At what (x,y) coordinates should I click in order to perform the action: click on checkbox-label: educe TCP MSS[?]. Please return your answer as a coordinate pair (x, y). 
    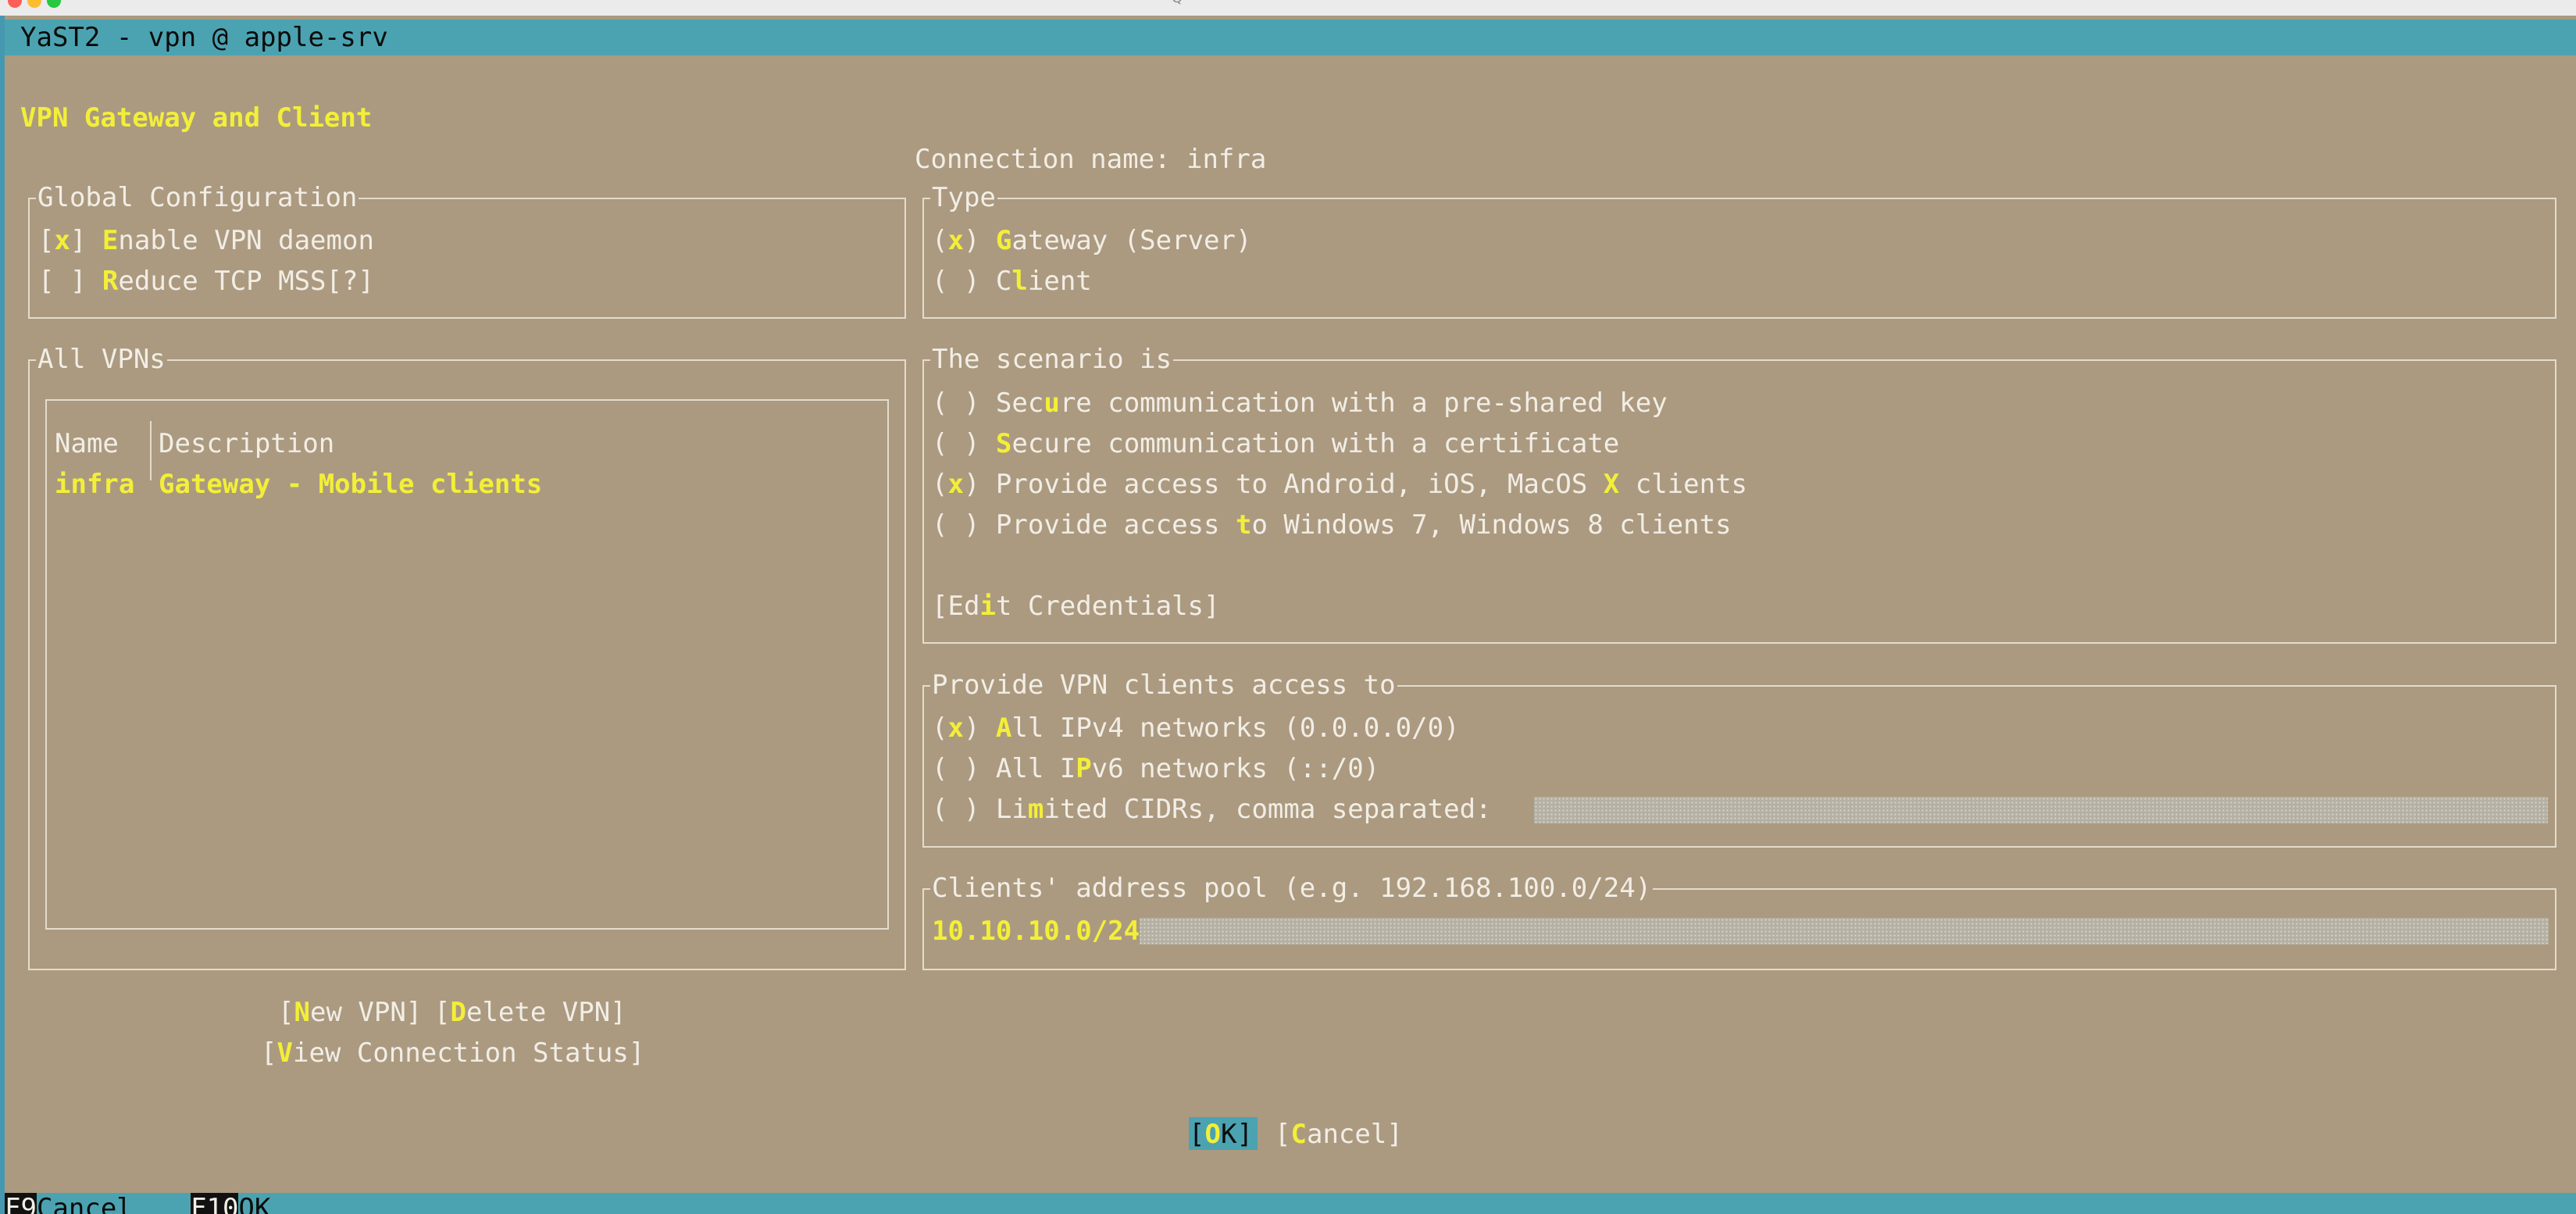
    Looking at the image, I should click on (246, 281).